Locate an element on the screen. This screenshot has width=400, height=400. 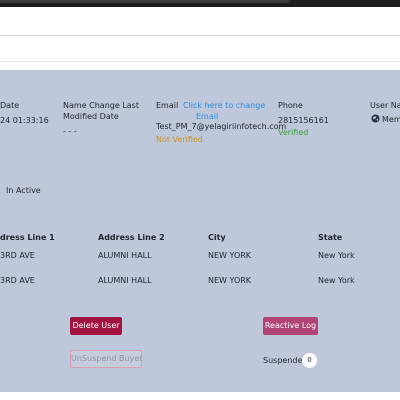
phone-value: 2815156161 is located at coordinates (303, 120).